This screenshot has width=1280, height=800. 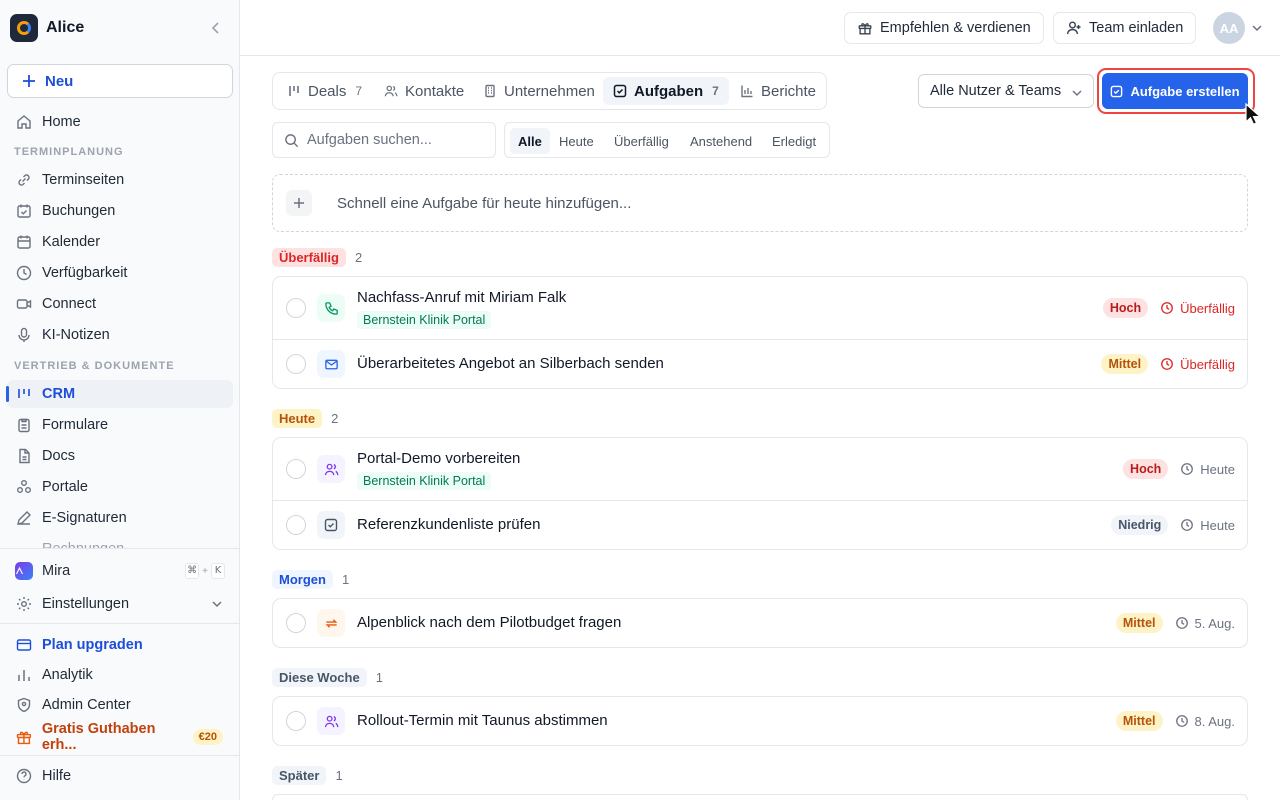 I want to click on sidebar-item-home: Home, so click(x=120, y=122).